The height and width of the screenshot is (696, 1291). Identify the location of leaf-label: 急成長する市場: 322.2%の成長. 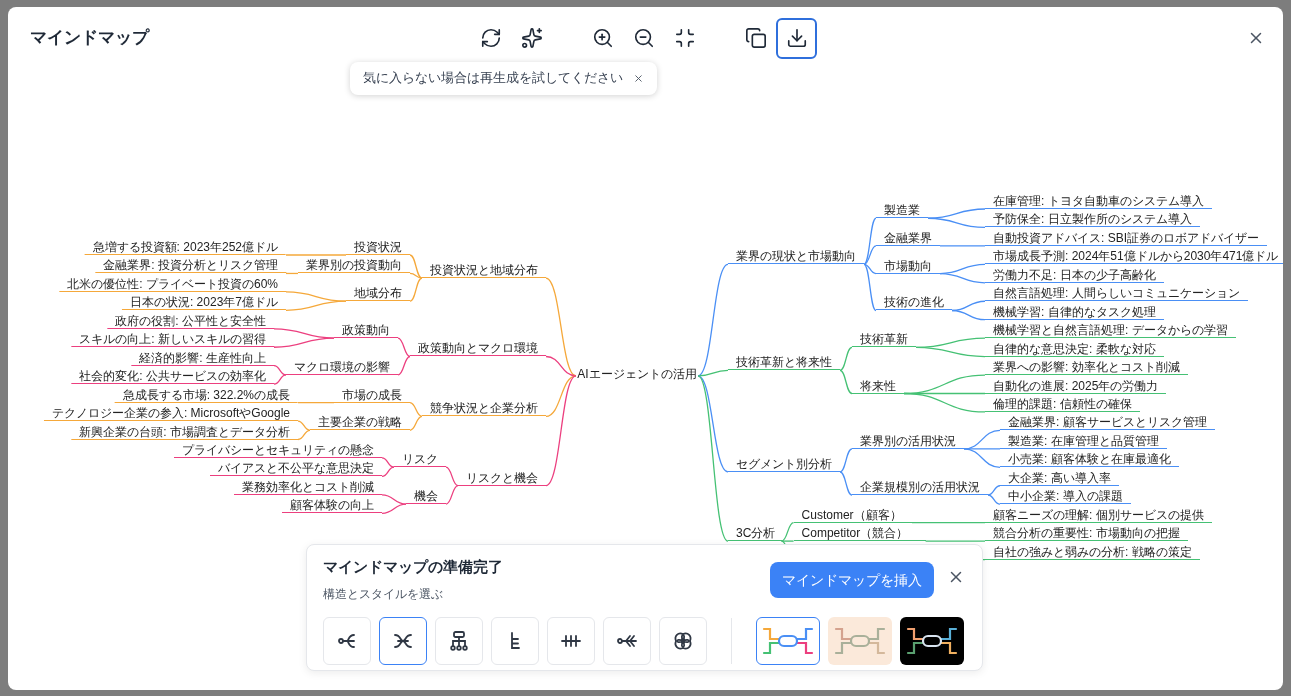
(206, 395).